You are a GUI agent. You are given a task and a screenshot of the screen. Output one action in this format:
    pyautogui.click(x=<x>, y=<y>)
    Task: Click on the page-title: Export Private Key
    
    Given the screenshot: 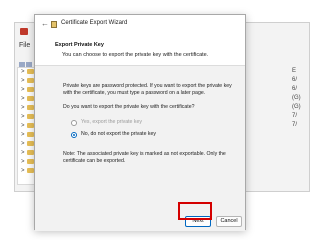 What is the action you would take?
    pyautogui.click(x=79, y=45)
    